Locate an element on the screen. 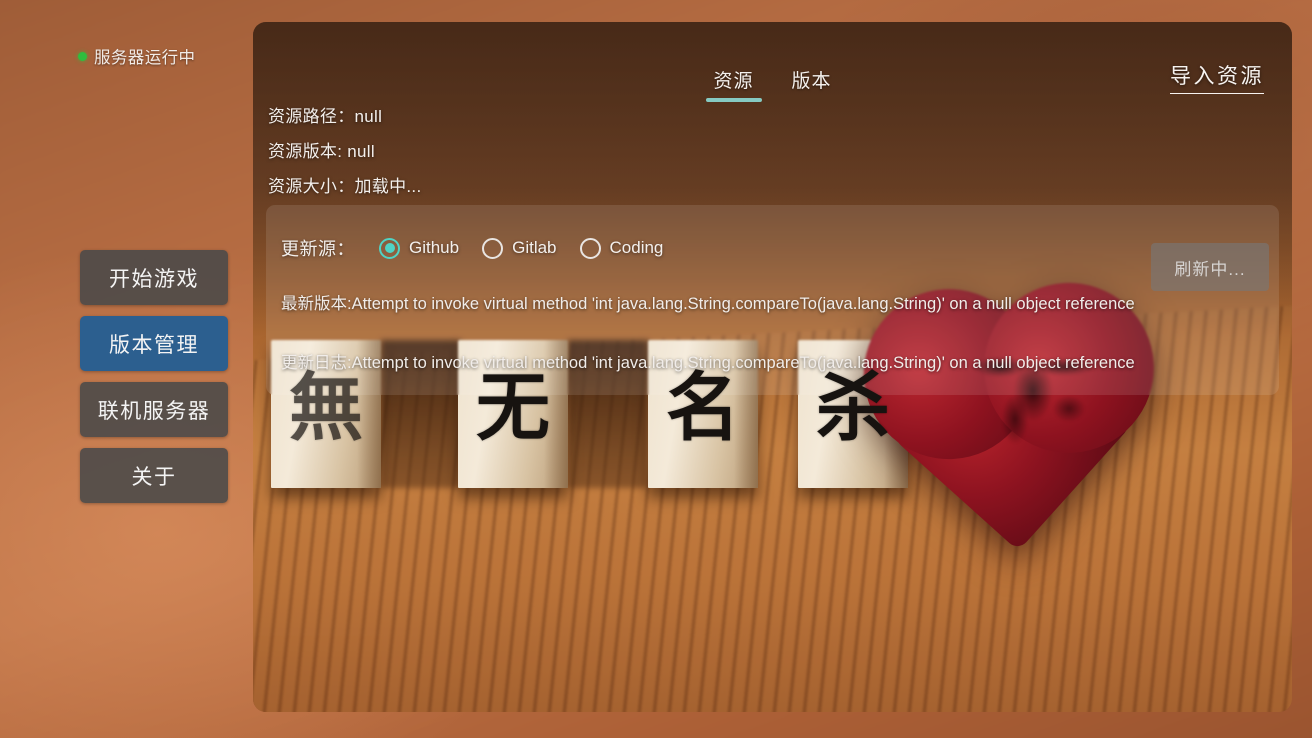  tab-label: 资源 is located at coordinates (733, 81).